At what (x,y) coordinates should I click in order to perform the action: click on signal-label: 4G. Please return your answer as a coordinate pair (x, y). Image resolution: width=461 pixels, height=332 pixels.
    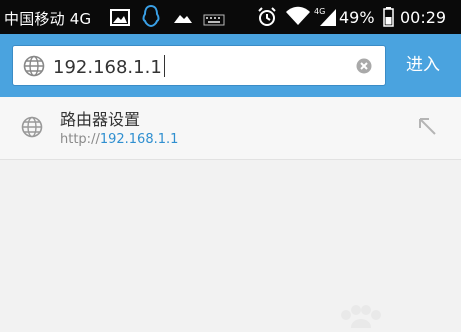
    Looking at the image, I should click on (319, 11).